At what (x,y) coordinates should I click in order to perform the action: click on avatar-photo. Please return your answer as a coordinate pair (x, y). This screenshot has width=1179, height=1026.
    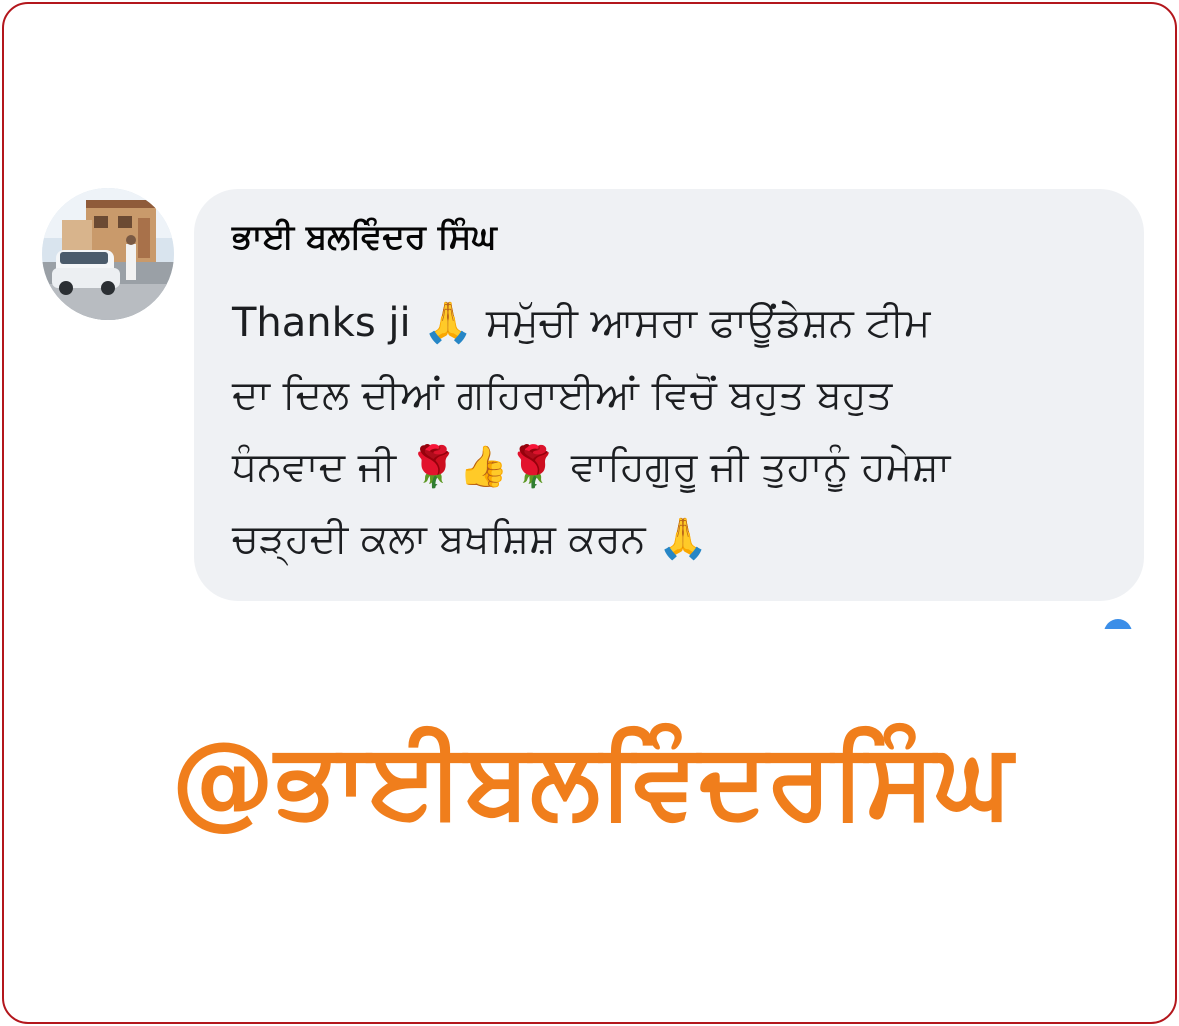
    Looking at the image, I should click on (108, 254).